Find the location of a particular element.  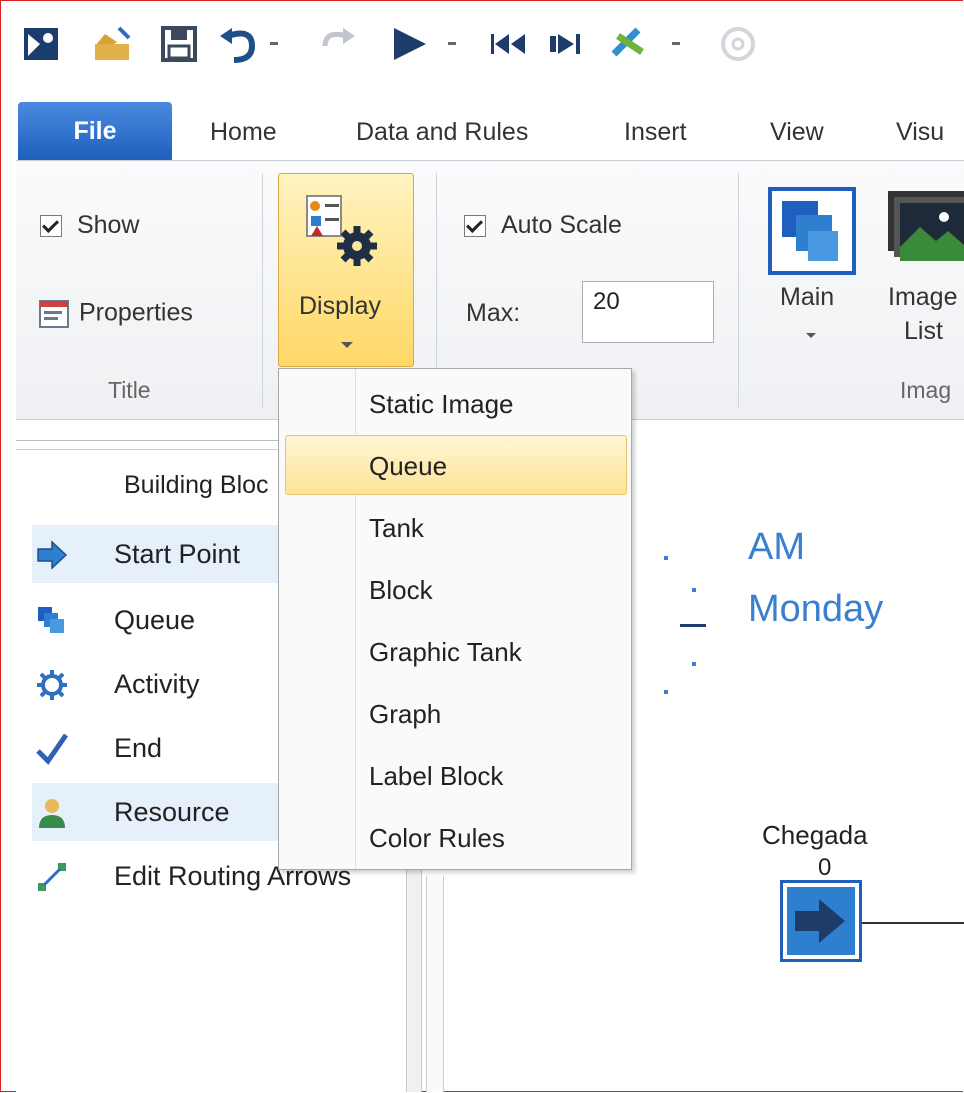

properties-label: Properties is located at coordinates (135, 312).